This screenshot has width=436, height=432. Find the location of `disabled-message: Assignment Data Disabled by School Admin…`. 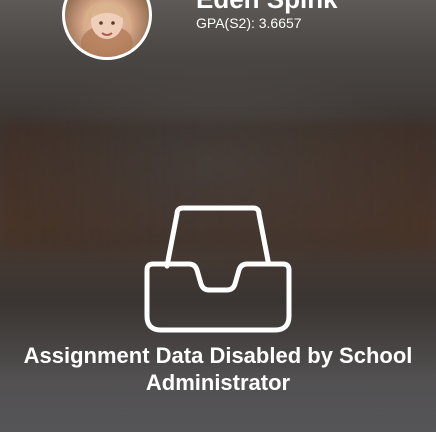

disabled-message: Assignment Data Disabled by School Admin… is located at coordinates (218, 369).